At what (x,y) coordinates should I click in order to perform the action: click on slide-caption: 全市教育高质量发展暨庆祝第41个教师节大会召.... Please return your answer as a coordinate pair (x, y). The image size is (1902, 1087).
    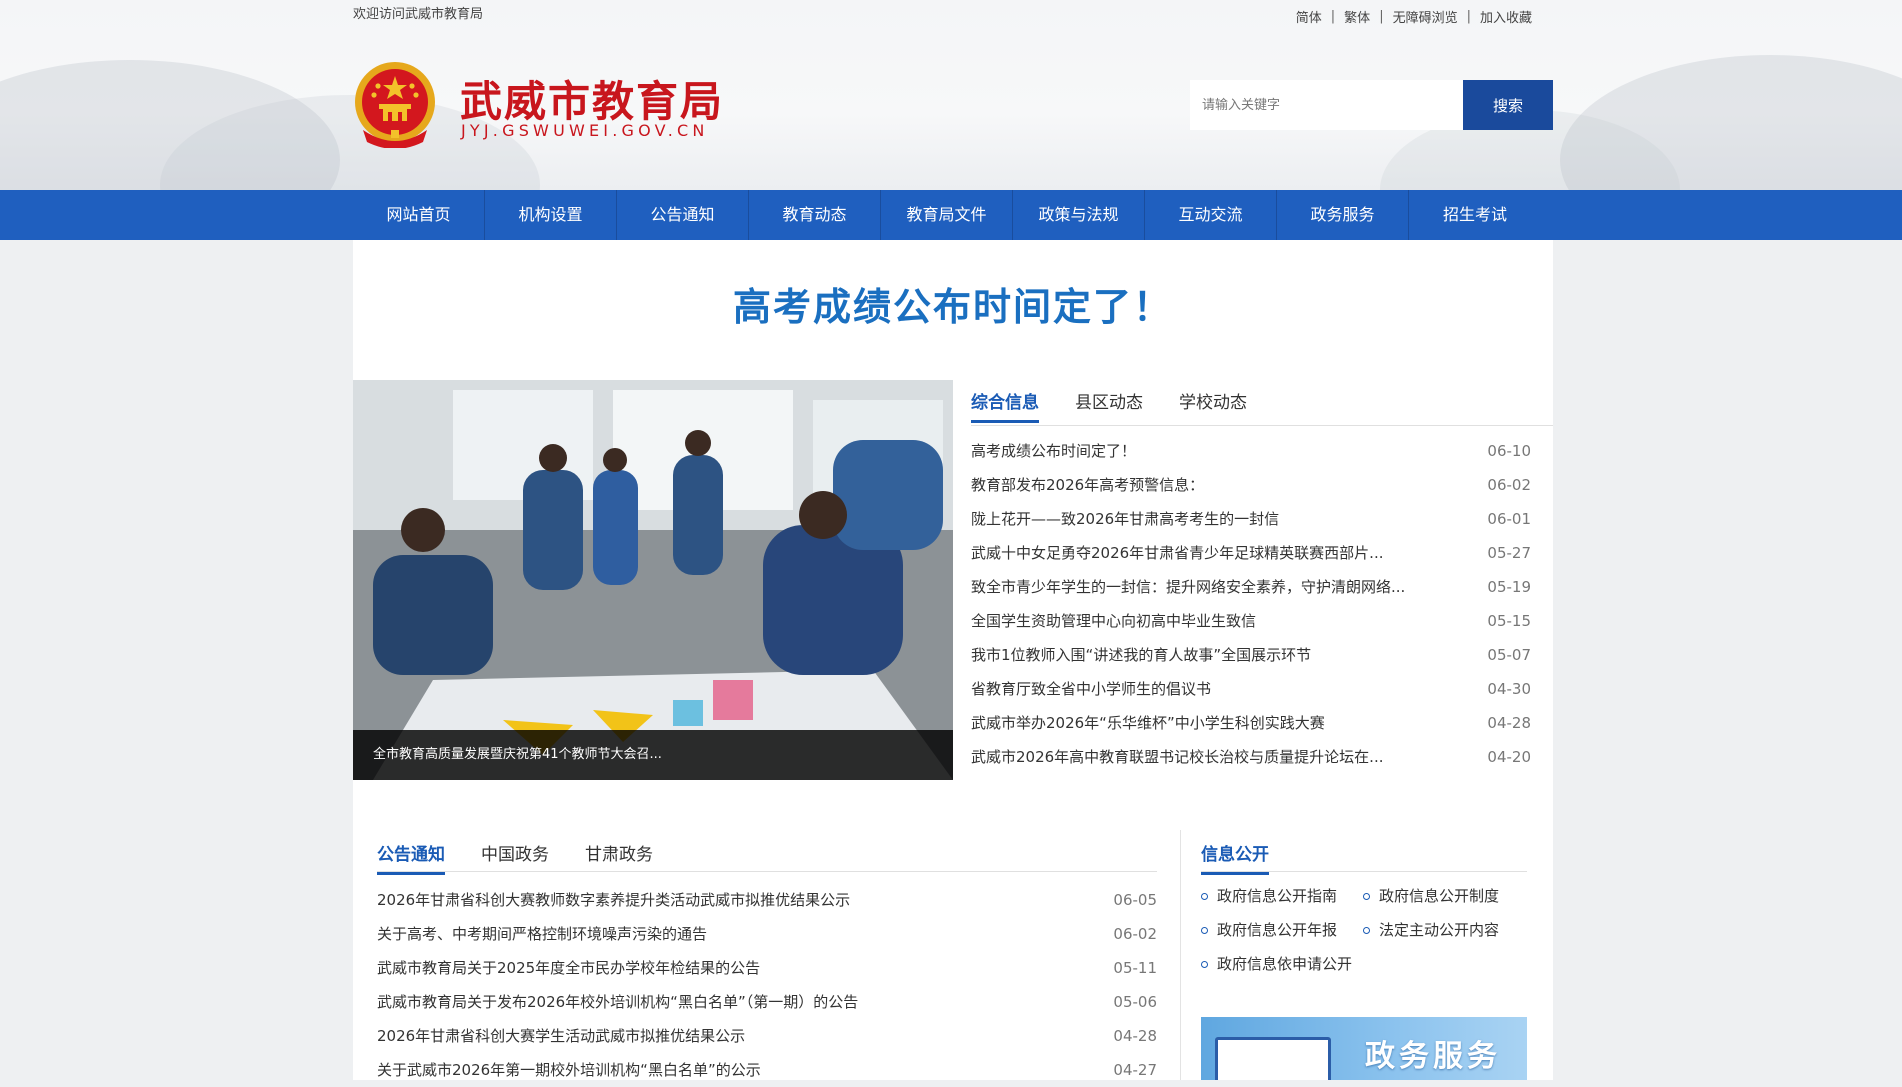
    Looking at the image, I should click on (653, 755).